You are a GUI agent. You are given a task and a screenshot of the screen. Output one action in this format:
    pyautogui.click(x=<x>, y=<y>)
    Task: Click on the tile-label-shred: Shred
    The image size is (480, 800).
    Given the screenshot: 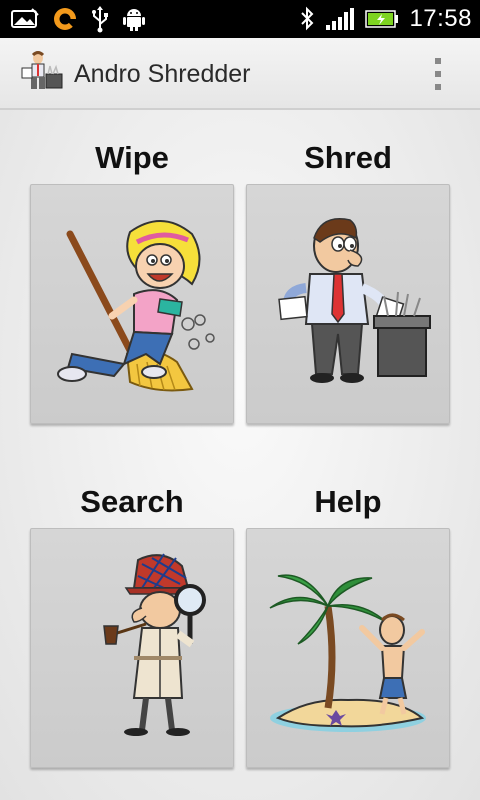 What is the action you would take?
    pyautogui.click(x=348, y=157)
    